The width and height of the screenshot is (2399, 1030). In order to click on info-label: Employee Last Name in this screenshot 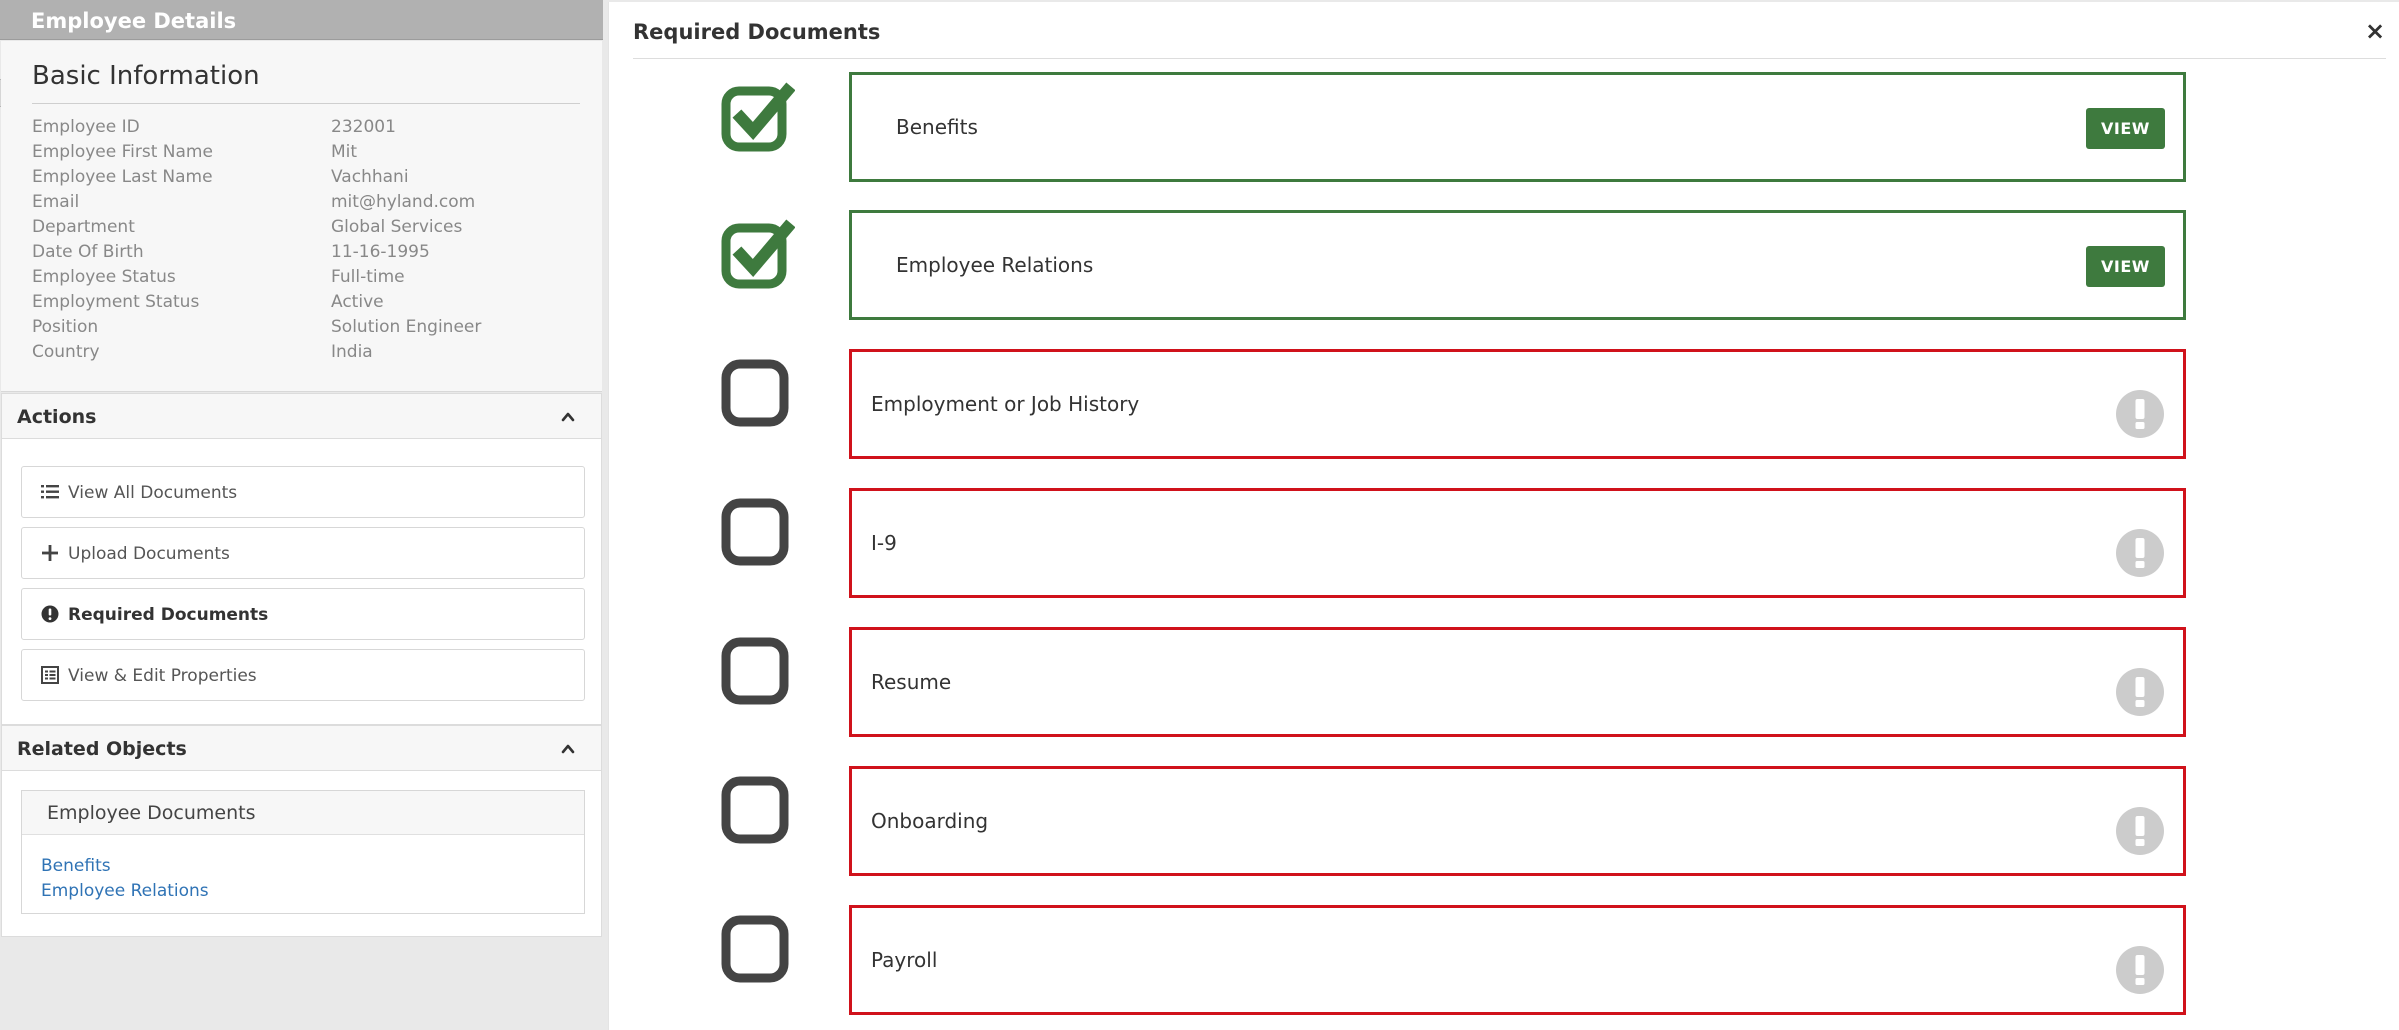, I will do `click(122, 177)`.